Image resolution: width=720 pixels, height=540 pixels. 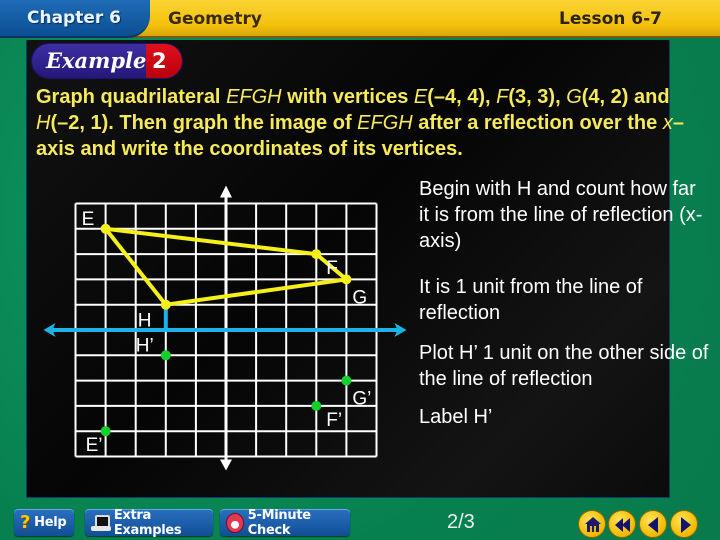 What do you see at coordinates (537, 123) in the screenshot?
I see `problem-text: after a reflection over the` at bounding box center [537, 123].